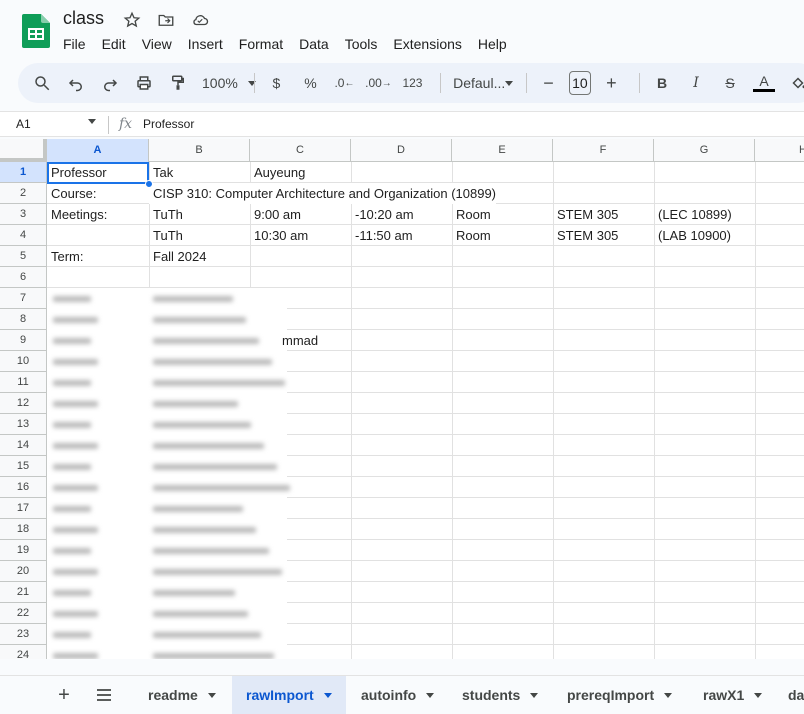 This screenshot has width=804, height=714. What do you see at coordinates (23, 361) in the screenshot?
I see `row-header-10: 10` at bounding box center [23, 361].